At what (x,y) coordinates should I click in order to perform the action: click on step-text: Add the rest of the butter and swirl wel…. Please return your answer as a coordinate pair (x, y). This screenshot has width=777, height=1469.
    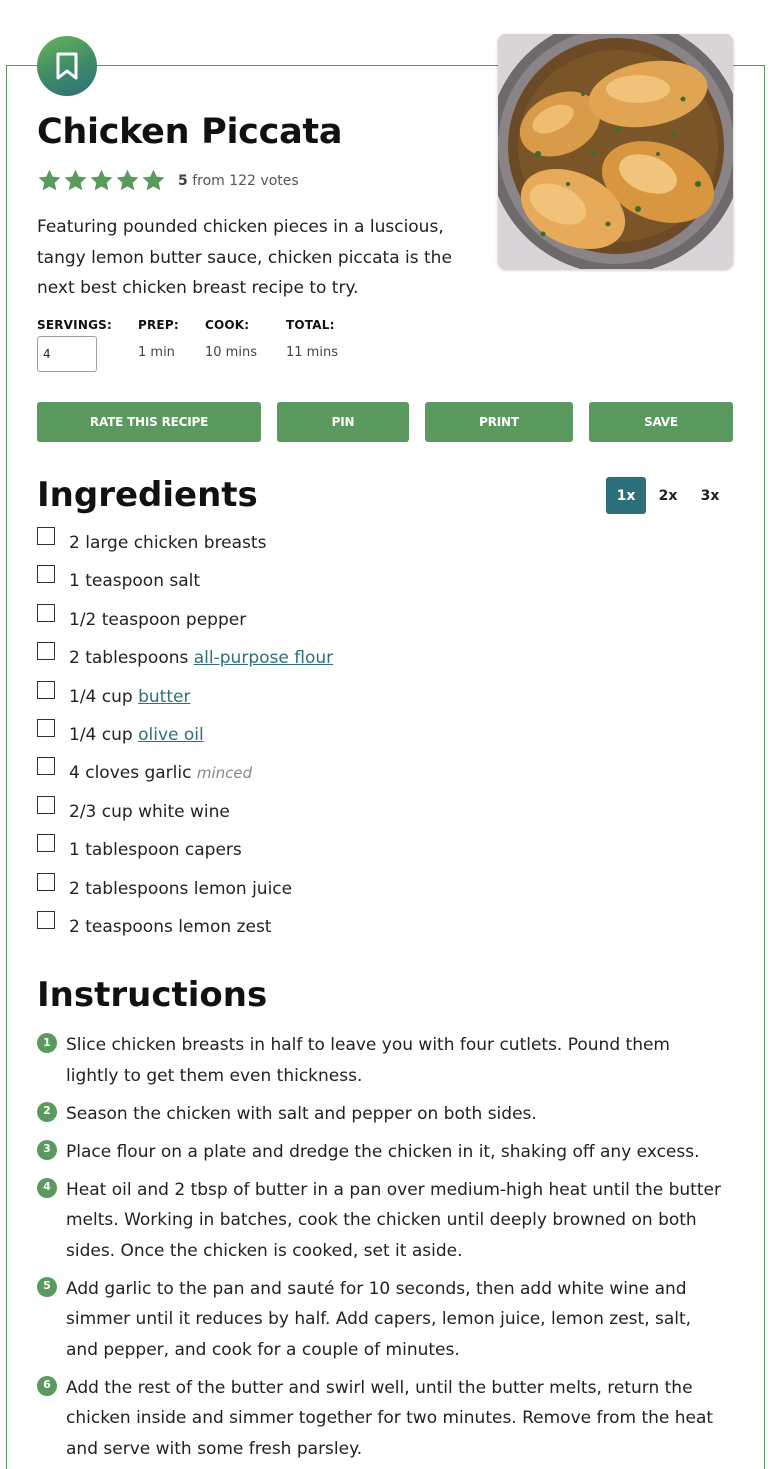
    Looking at the image, I should click on (390, 1418).